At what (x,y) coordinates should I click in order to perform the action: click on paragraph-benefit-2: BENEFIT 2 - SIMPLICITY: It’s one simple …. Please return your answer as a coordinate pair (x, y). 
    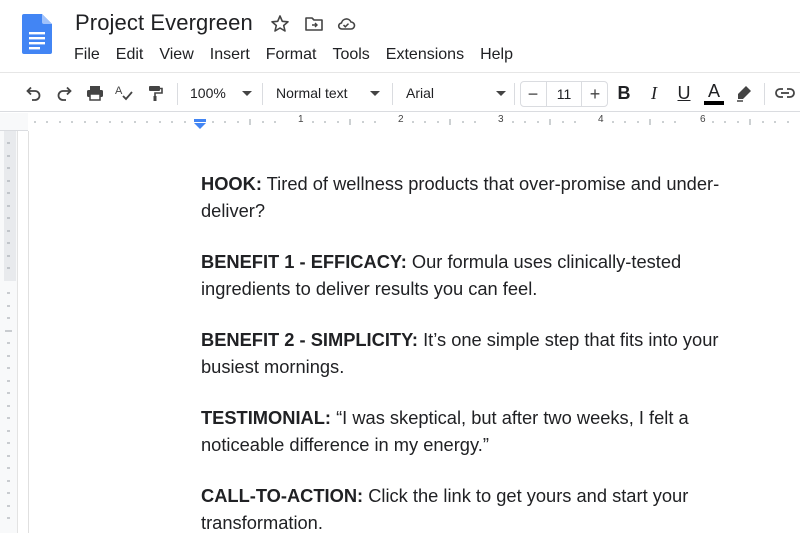
    Looking at the image, I should click on (481, 353).